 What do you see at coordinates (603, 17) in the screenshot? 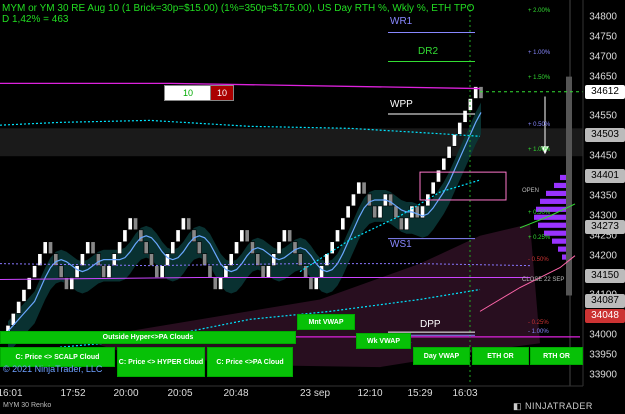
I see `y-tick-label: 34800` at bounding box center [603, 17].